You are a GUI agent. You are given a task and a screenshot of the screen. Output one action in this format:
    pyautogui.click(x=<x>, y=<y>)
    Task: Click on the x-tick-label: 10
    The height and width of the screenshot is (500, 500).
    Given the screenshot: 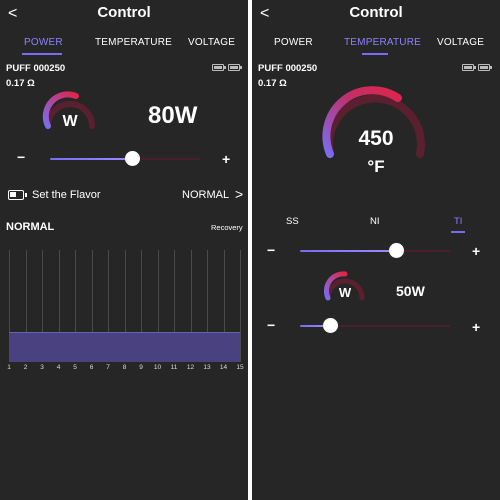 What is the action you would take?
    pyautogui.click(x=157, y=367)
    